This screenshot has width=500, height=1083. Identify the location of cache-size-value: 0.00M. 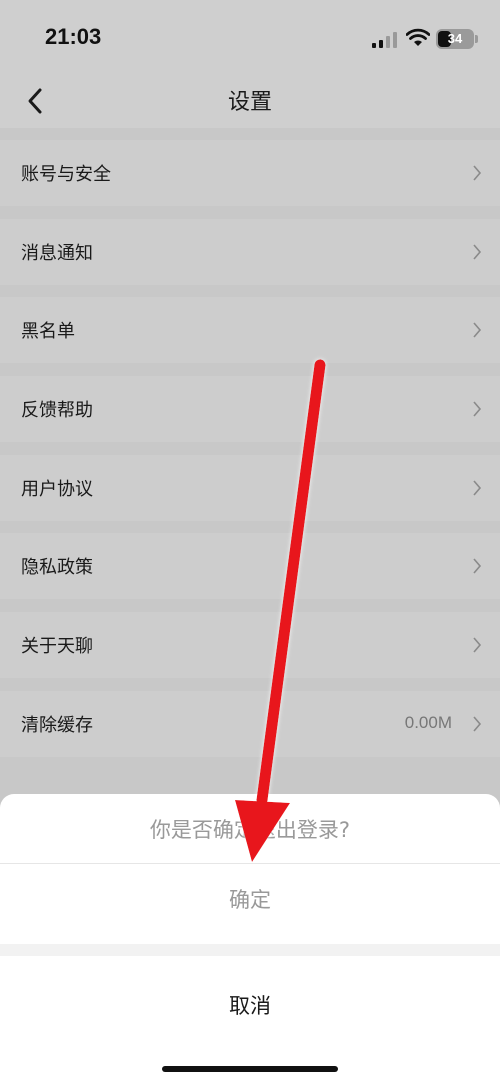
(428, 722).